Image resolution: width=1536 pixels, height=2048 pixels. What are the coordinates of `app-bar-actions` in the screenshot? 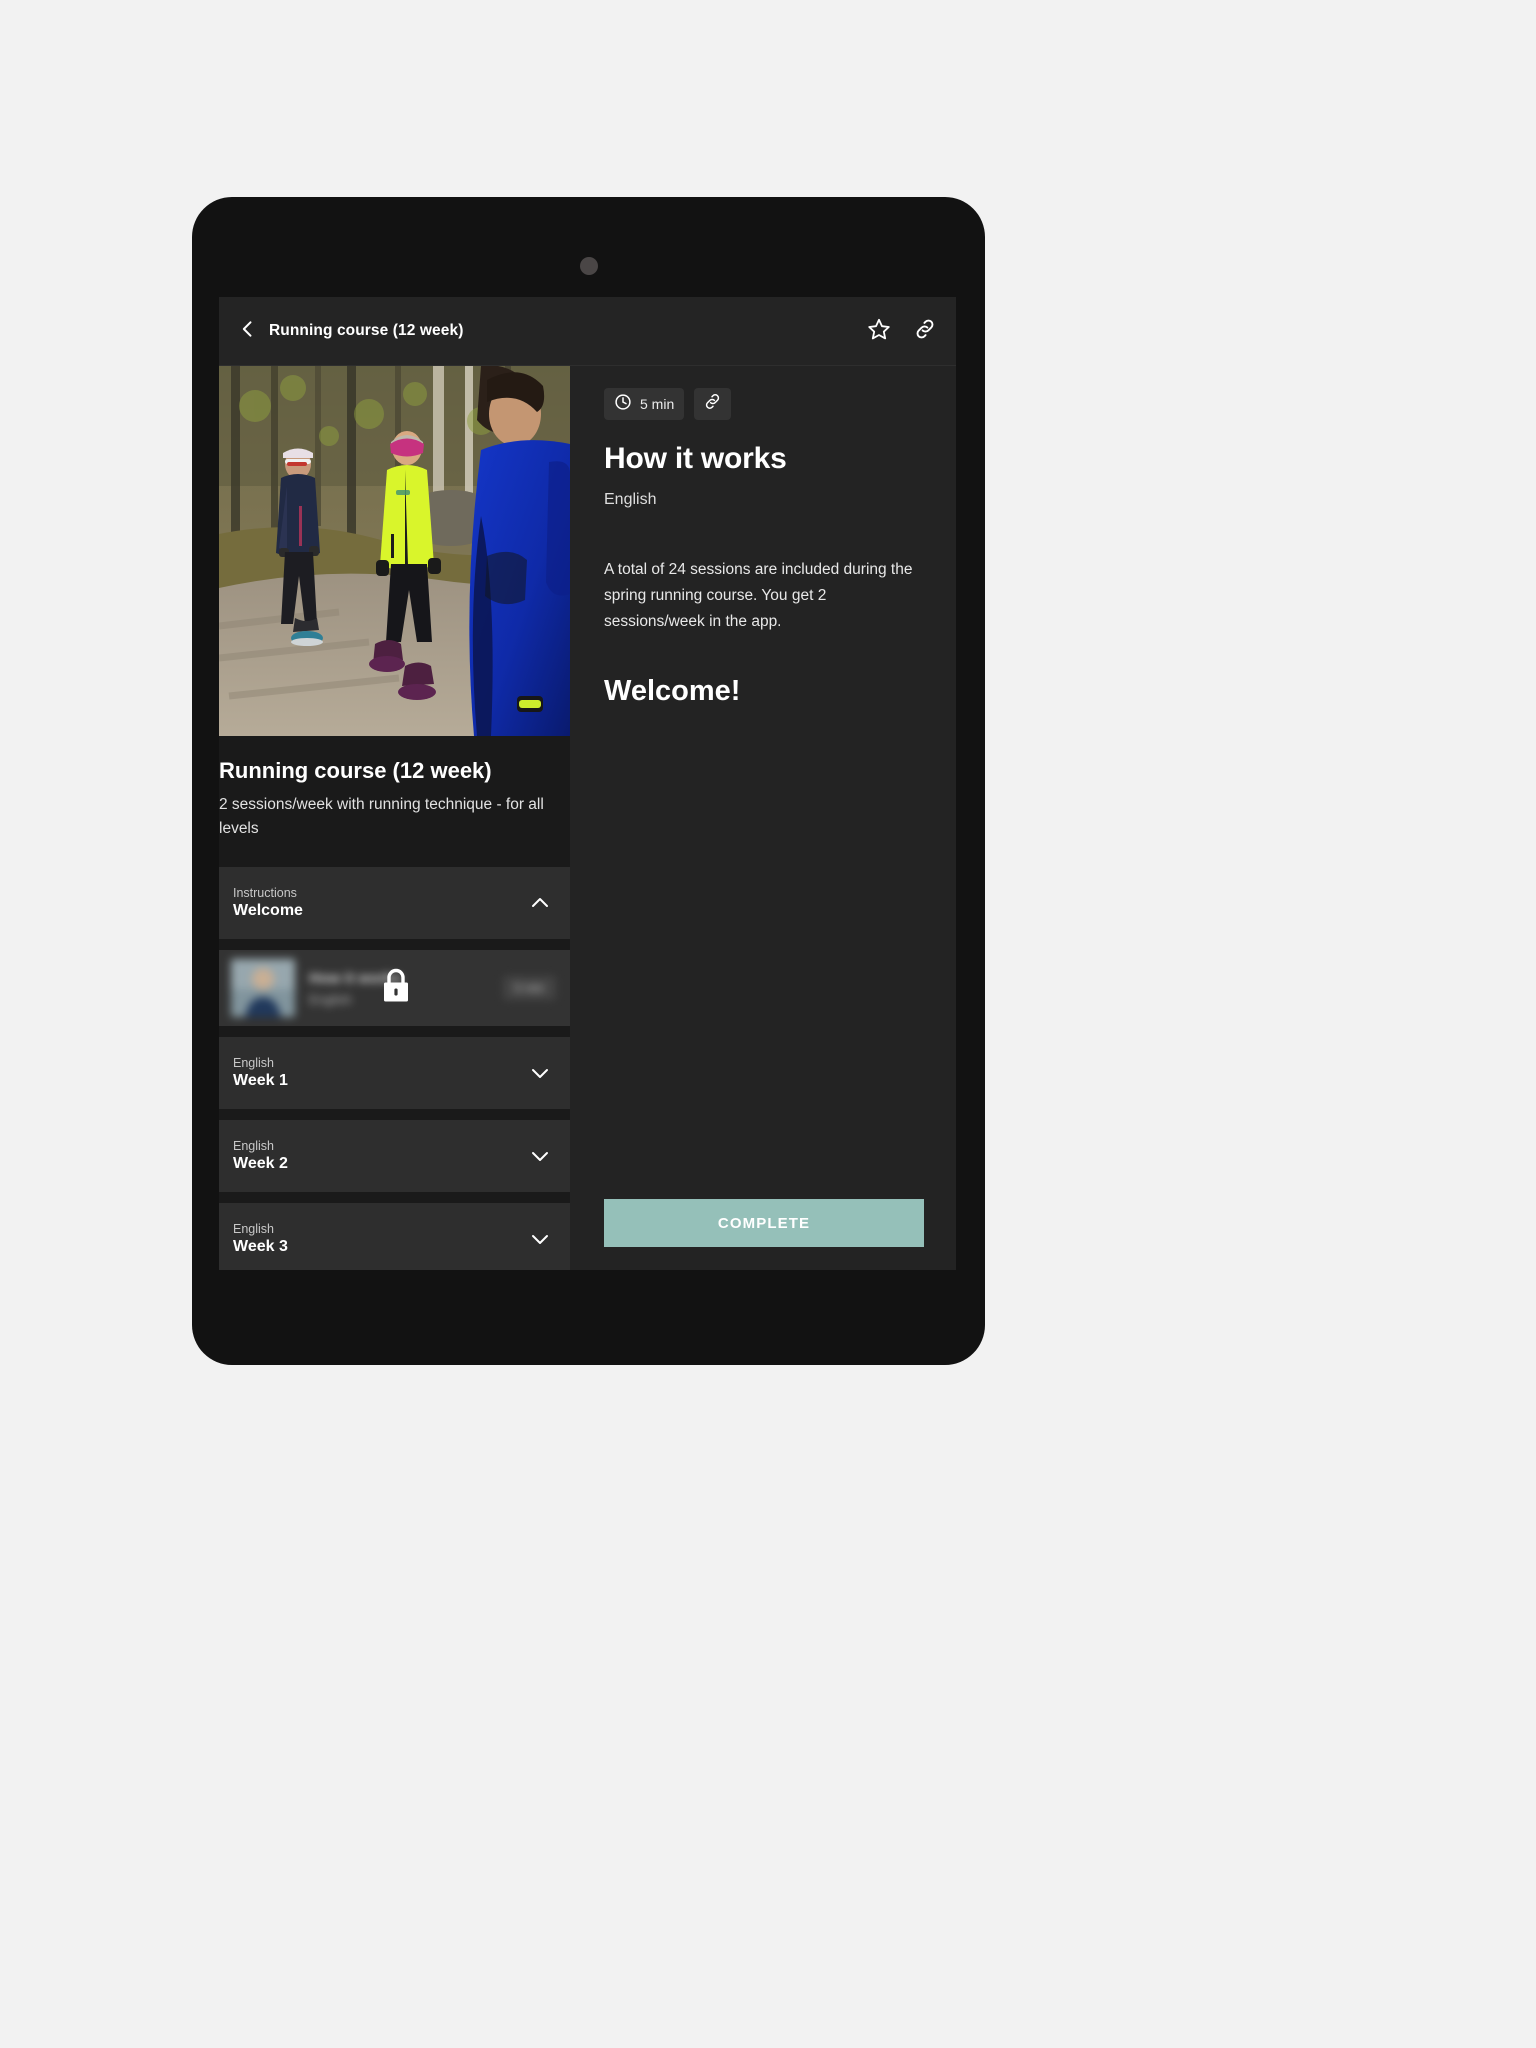 It's located at (902, 331).